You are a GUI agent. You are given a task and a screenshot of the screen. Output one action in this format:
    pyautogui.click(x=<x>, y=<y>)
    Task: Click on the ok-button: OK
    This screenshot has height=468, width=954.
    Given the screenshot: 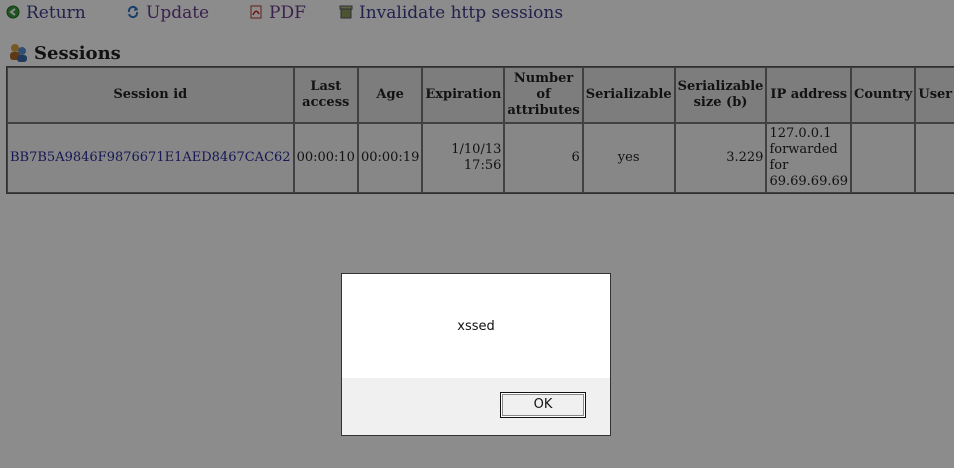 What is the action you would take?
    pyautogui.click(x=543, y=405)
    